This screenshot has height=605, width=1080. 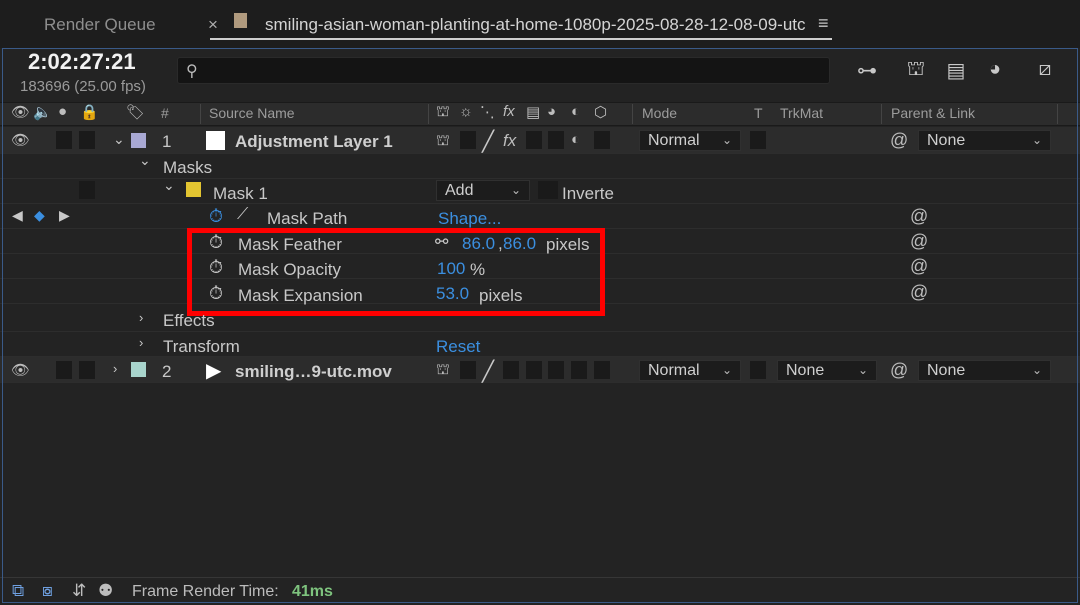 What do you see at coordinates (1045, 69) in the screenshot?
I see `graph-editor-icon: ⧄` at bounding box center [1045, 69].